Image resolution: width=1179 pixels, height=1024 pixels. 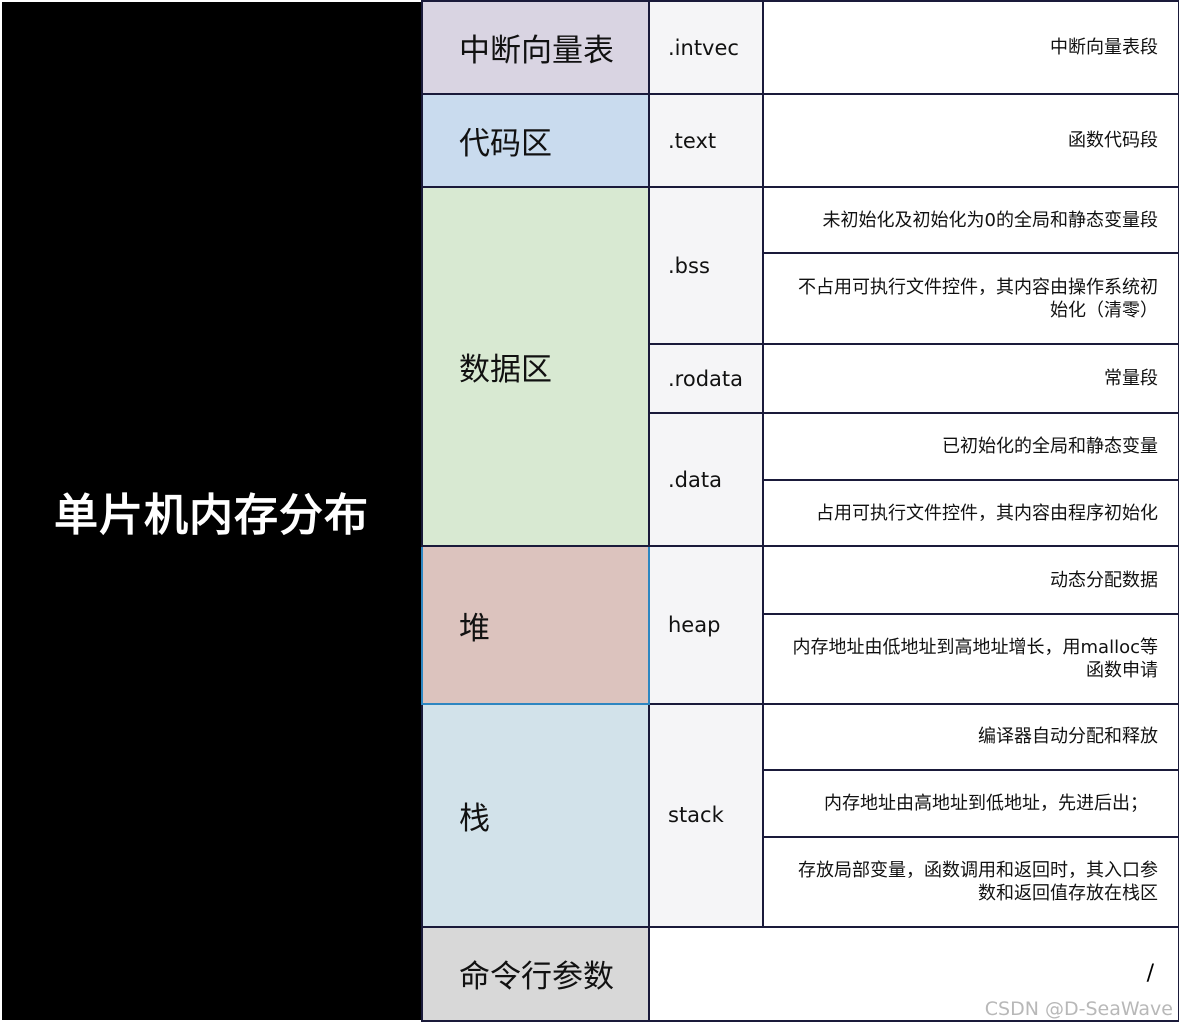 I want to click on category-intvec: 中断向量表, so click(x=535, y=48).